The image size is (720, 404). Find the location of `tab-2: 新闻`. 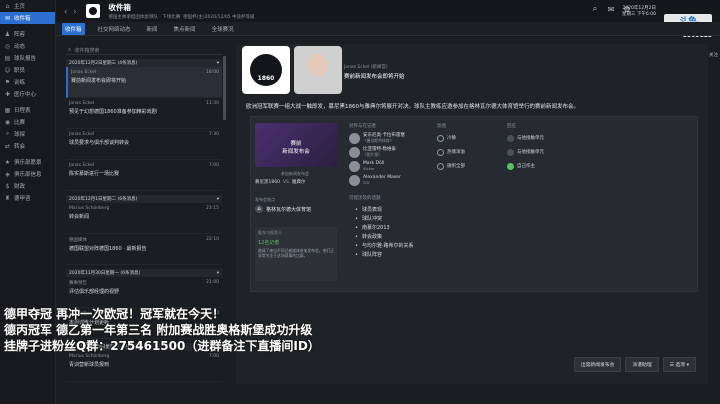

tab-2: 新闻 is located at coordinates (152, 29).